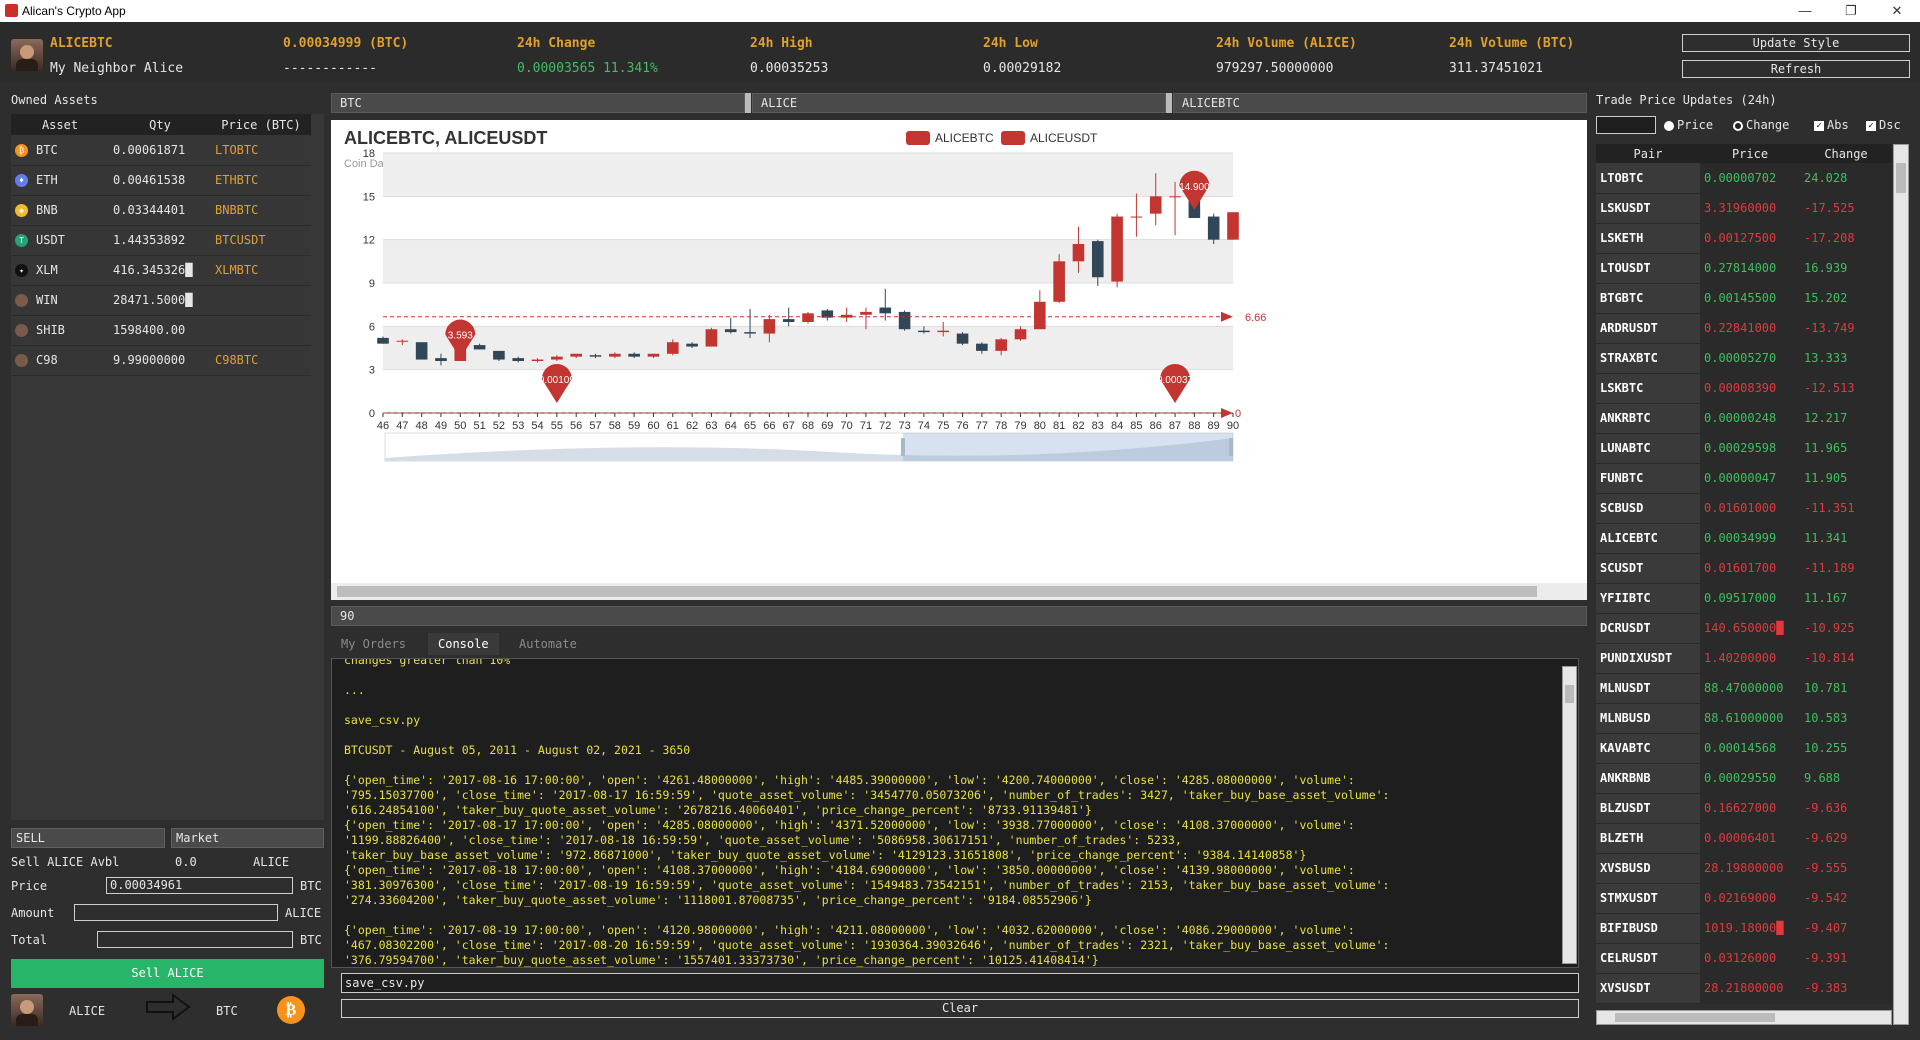  Describe the element at coordinates (261, 150) in the screenshot. I see `price-pair-cell: LTOBTC` at that location.